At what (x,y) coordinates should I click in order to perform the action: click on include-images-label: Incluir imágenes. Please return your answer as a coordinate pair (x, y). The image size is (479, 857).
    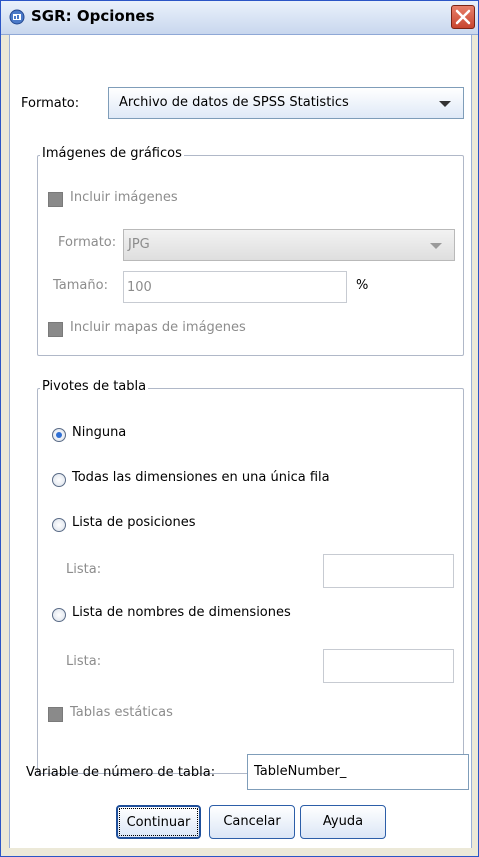
    Looking at the image, I should click on (124, 197).